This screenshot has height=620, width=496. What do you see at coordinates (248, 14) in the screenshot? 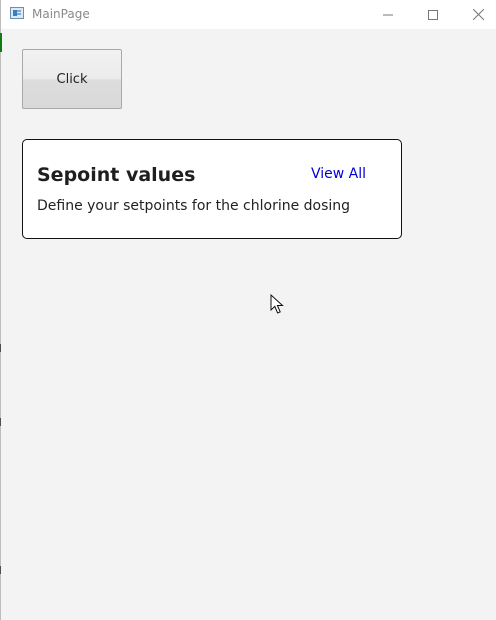
I see `title-bar: MainPage` at bounding box center [248, 14].